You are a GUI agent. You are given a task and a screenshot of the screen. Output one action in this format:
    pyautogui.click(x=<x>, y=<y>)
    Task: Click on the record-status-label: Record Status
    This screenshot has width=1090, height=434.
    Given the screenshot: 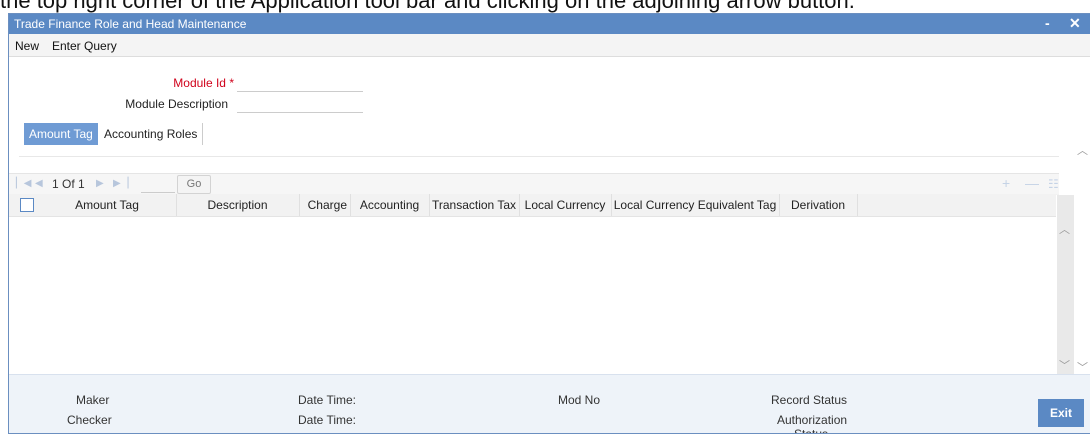 What is the action you would take?
    pyautogui.click(x=809, y=400)
    